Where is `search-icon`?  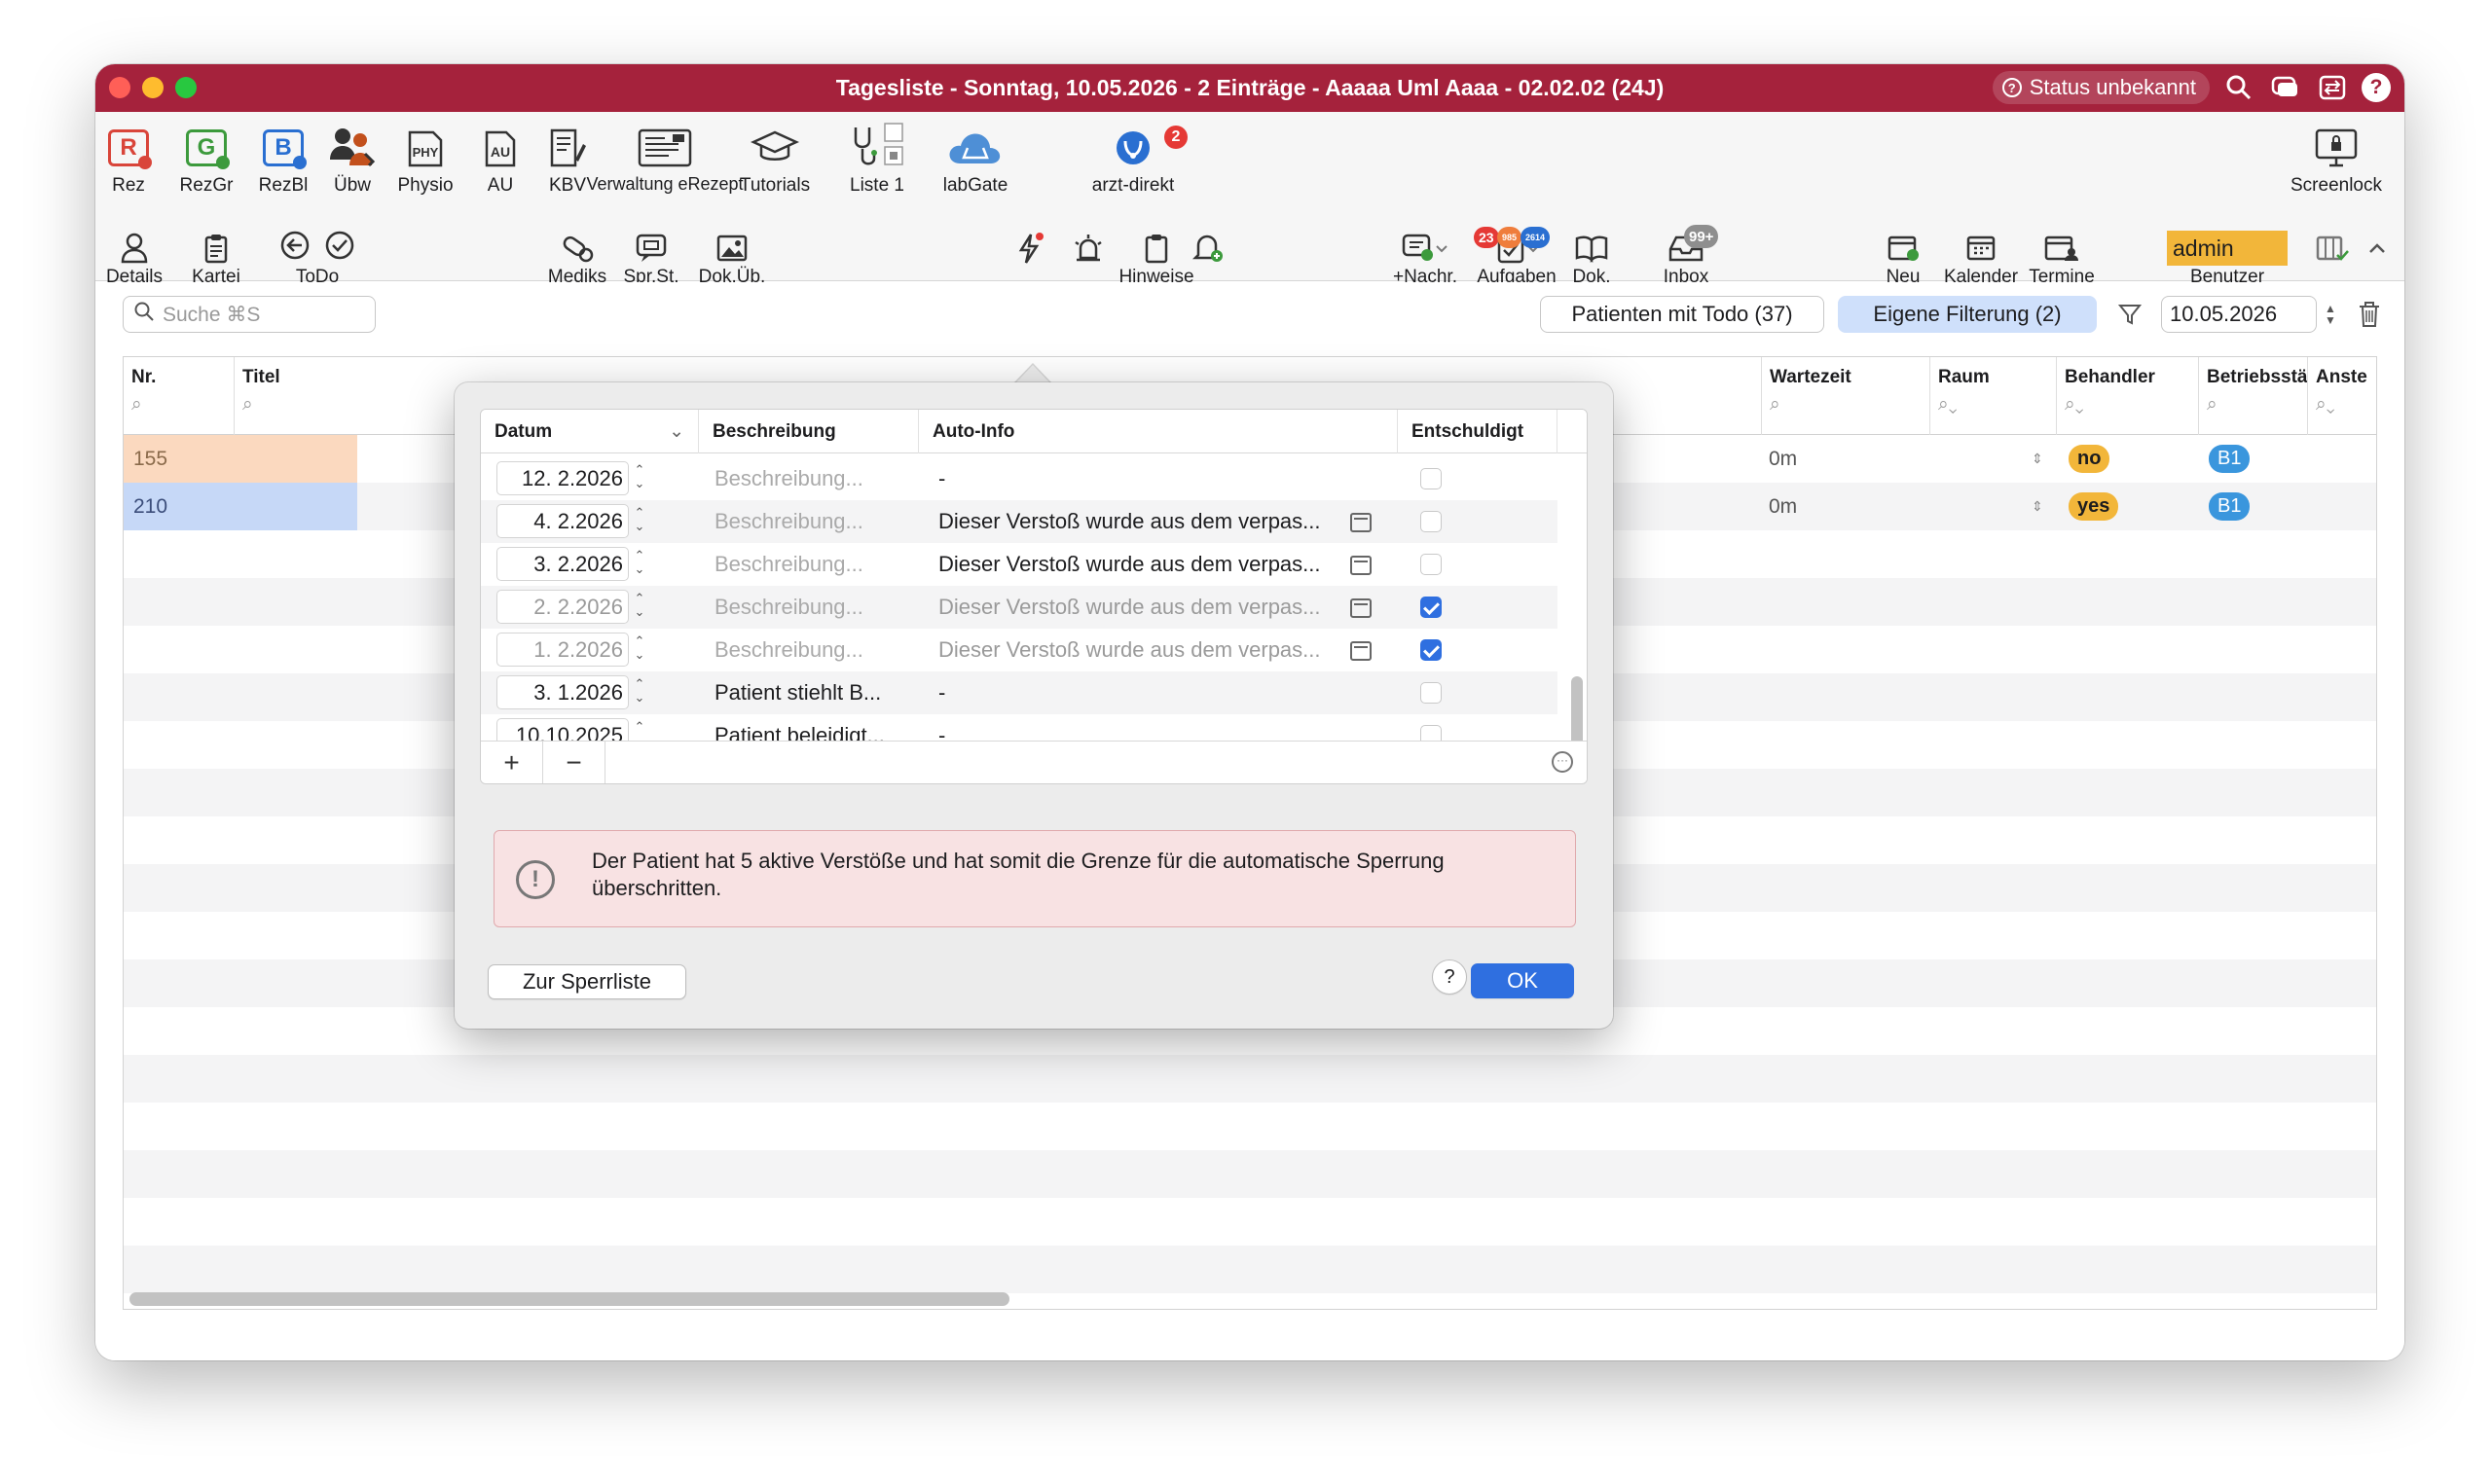 search-icon is located at coordinates (2238, 87).